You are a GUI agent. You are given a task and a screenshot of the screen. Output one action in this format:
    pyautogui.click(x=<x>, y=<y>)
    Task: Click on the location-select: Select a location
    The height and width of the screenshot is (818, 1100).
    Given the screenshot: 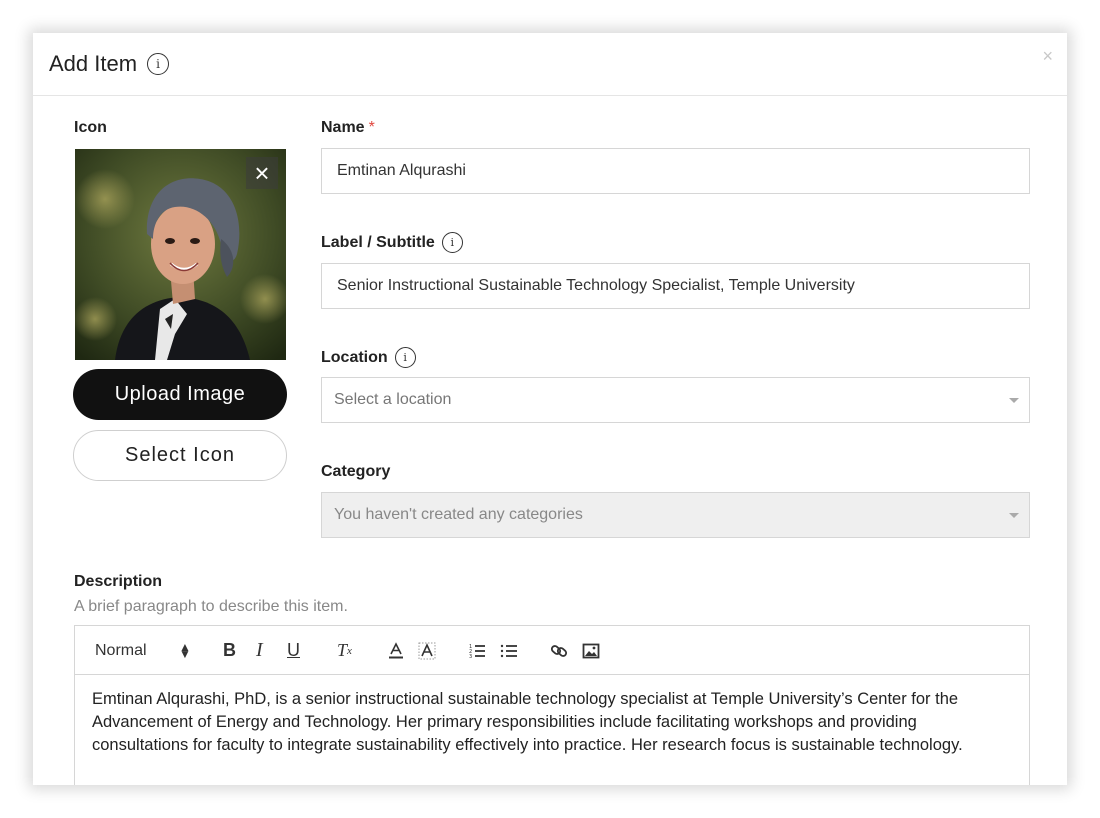 What is the action you would take?
    pyautogui.click(x=675, y=400)
    